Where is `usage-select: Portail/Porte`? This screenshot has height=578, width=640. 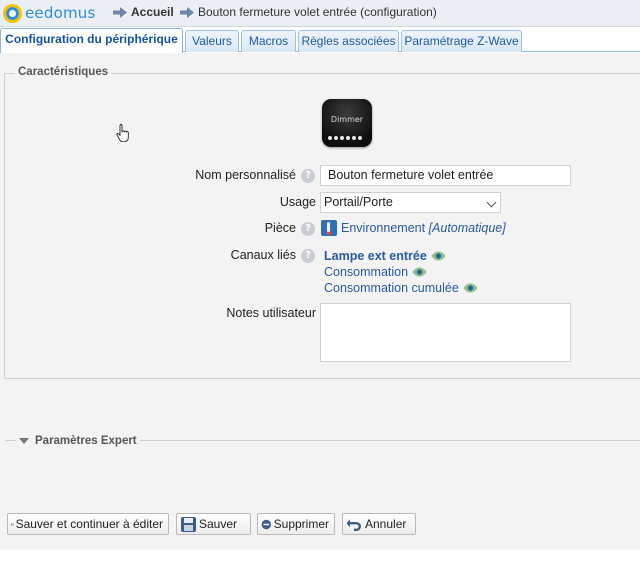 usage-select: Portail/Porte is located at coordinates (410, 202).